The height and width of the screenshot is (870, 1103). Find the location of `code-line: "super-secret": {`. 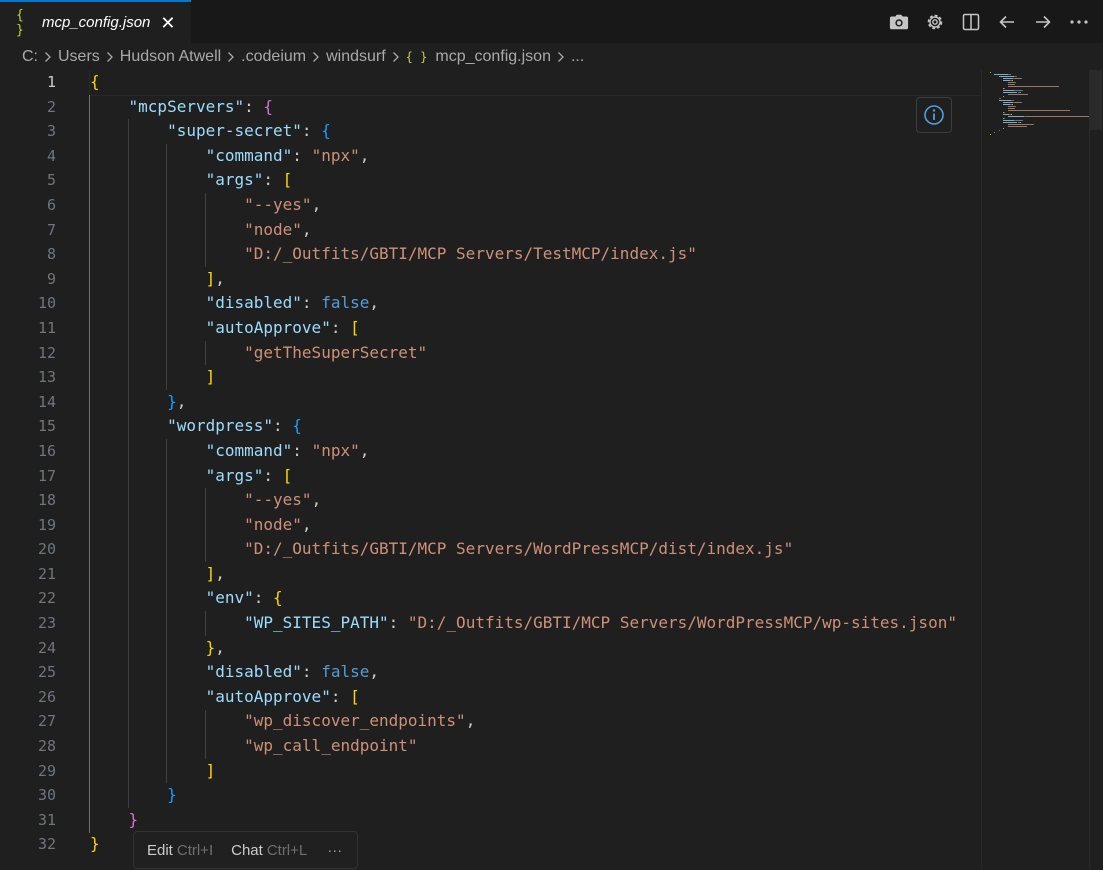

code-line: "super-secret": { is located at coordinates (535, 131).